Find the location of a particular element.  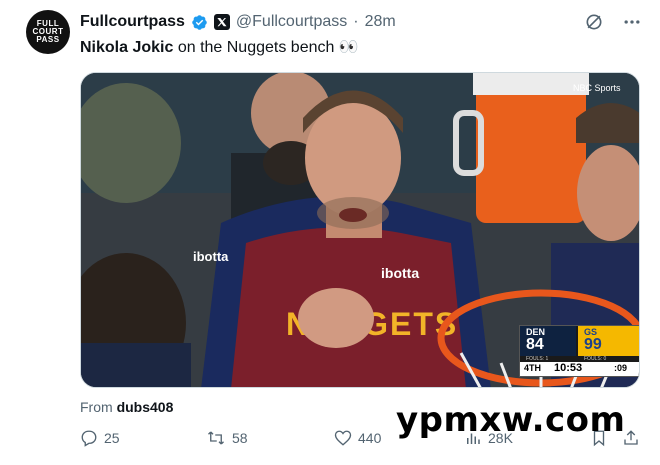

reply-icon is located at coordinates (89, 438).